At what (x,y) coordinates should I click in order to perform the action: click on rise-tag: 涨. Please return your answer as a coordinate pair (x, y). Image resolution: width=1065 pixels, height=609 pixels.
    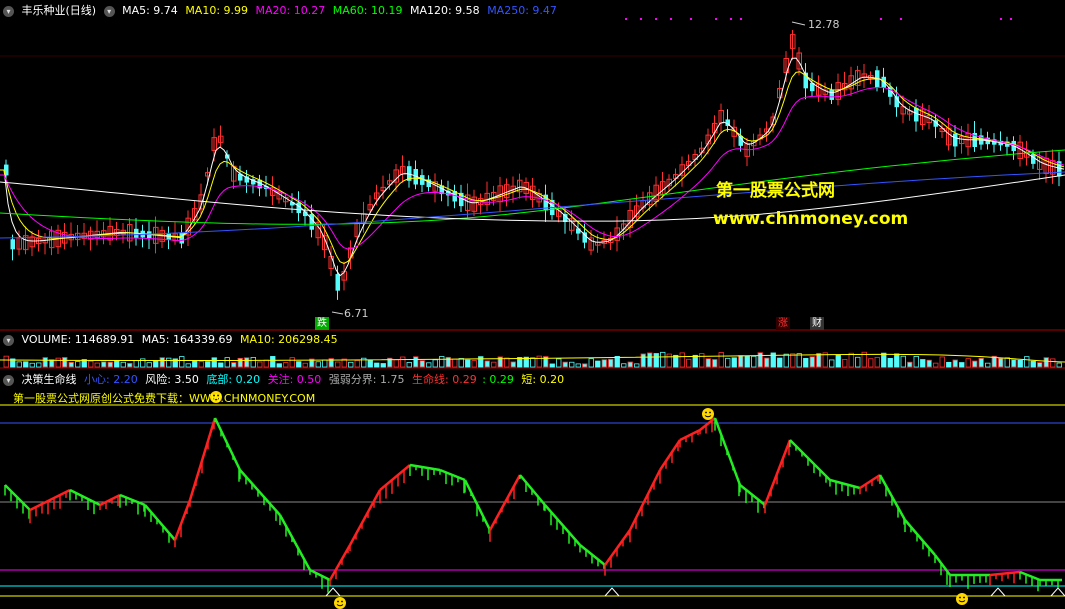
    Looking at the image, I should click on (783, 323).